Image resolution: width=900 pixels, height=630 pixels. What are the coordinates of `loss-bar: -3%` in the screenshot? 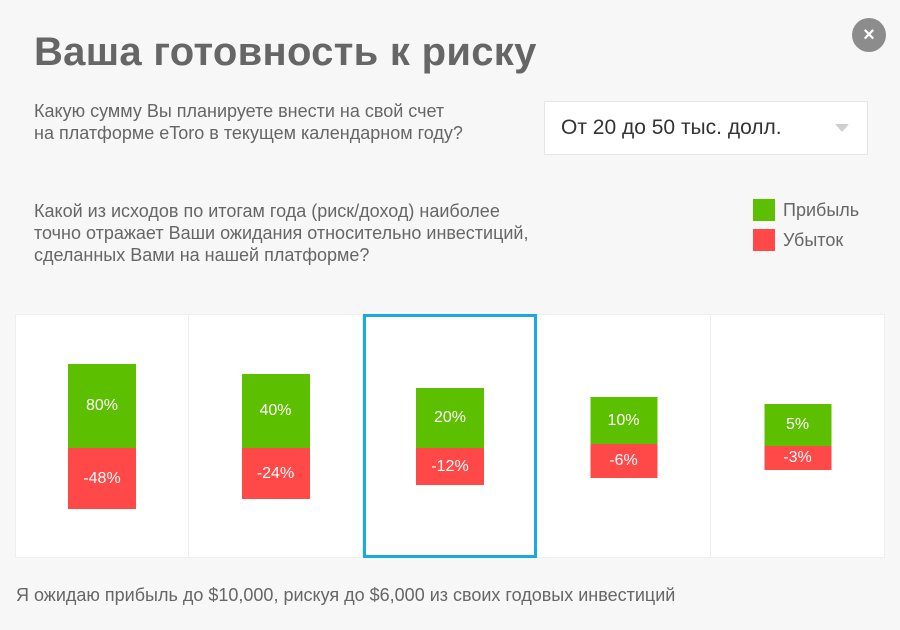 It's located at (797, 458).